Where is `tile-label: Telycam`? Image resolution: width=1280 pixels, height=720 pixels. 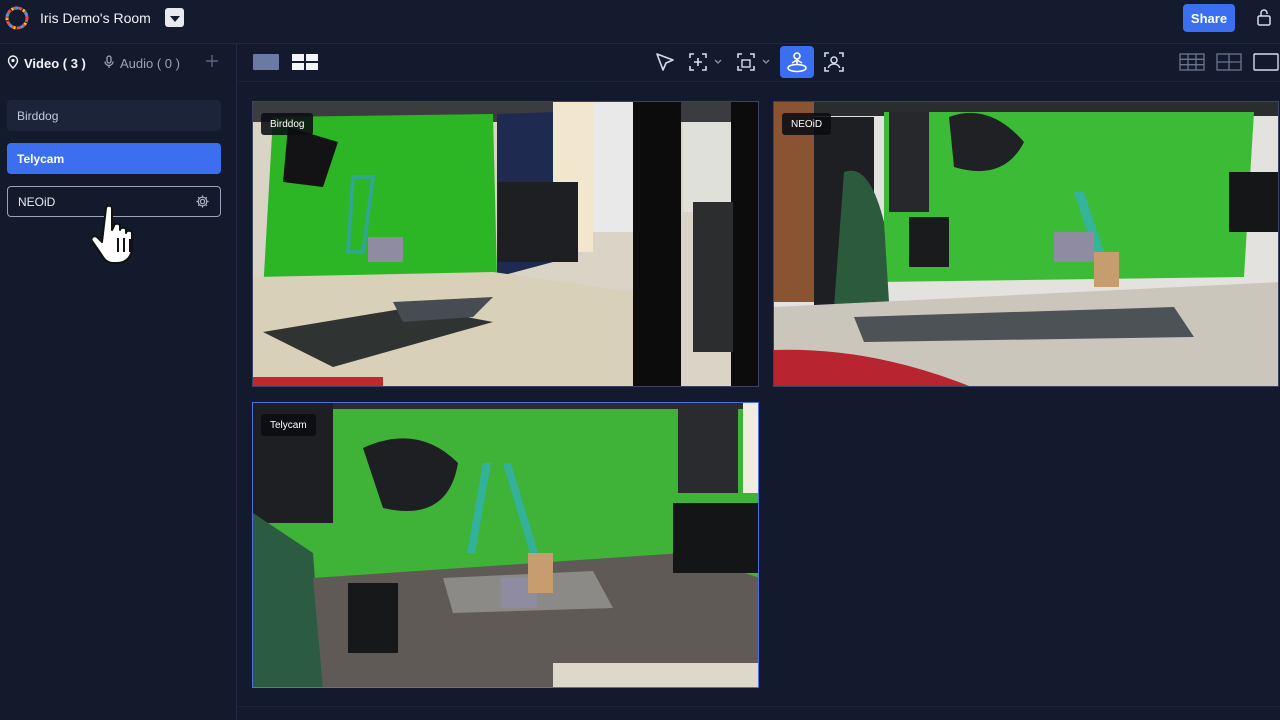 tile-label: Telycam is located at coordinates (288, 425).